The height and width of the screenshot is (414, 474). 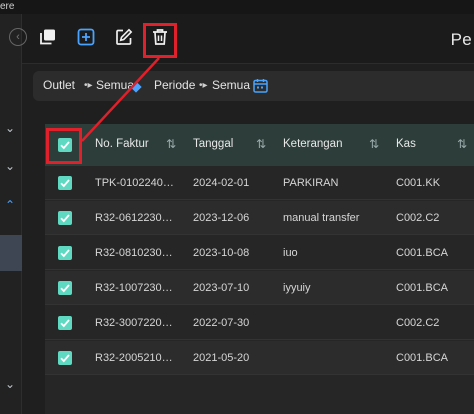 What do you see at coordinates (312, 144) in the screenshot?
I see `column-header-keterangan: Keterangan` at bounding box center [312, 144].